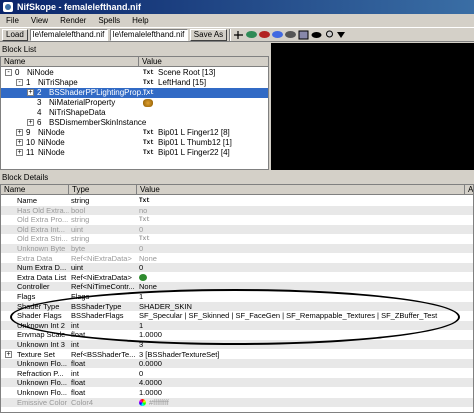 The height and width of the screenshot is (413, 474). I want to click on detail-name: Emissive Color, so click(42, 402).